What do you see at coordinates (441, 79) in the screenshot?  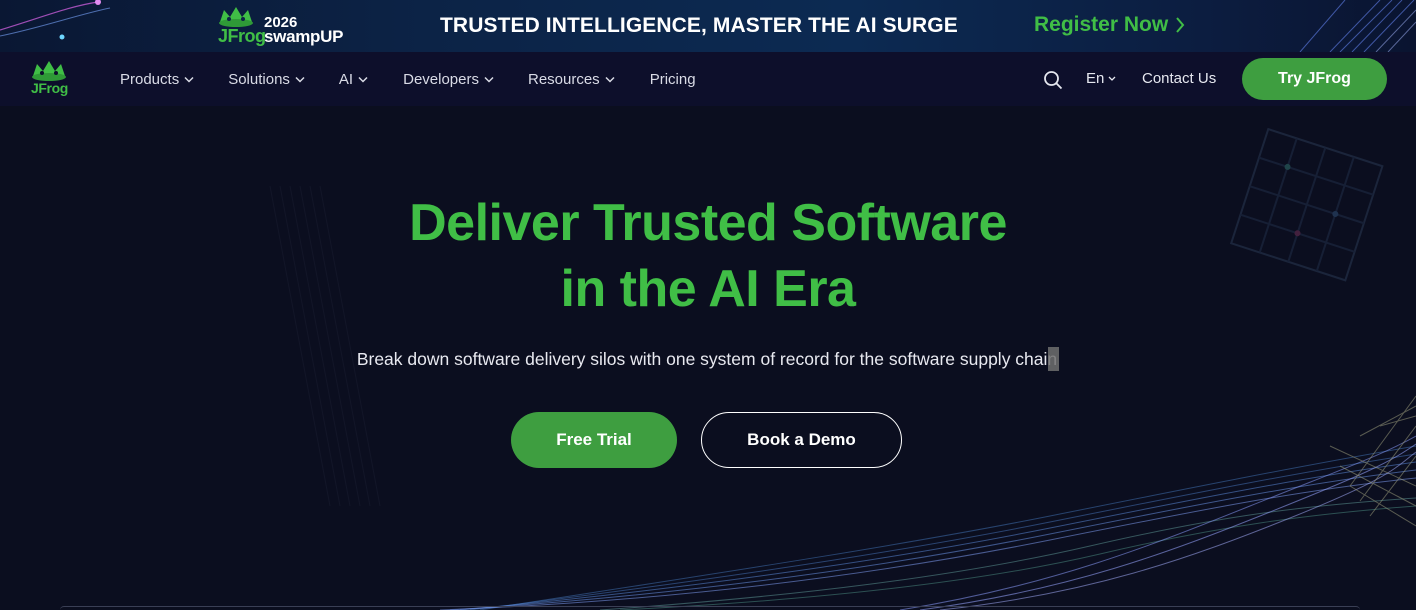 I see `nav-item-label: Developers` at bounding box center [441, 79].